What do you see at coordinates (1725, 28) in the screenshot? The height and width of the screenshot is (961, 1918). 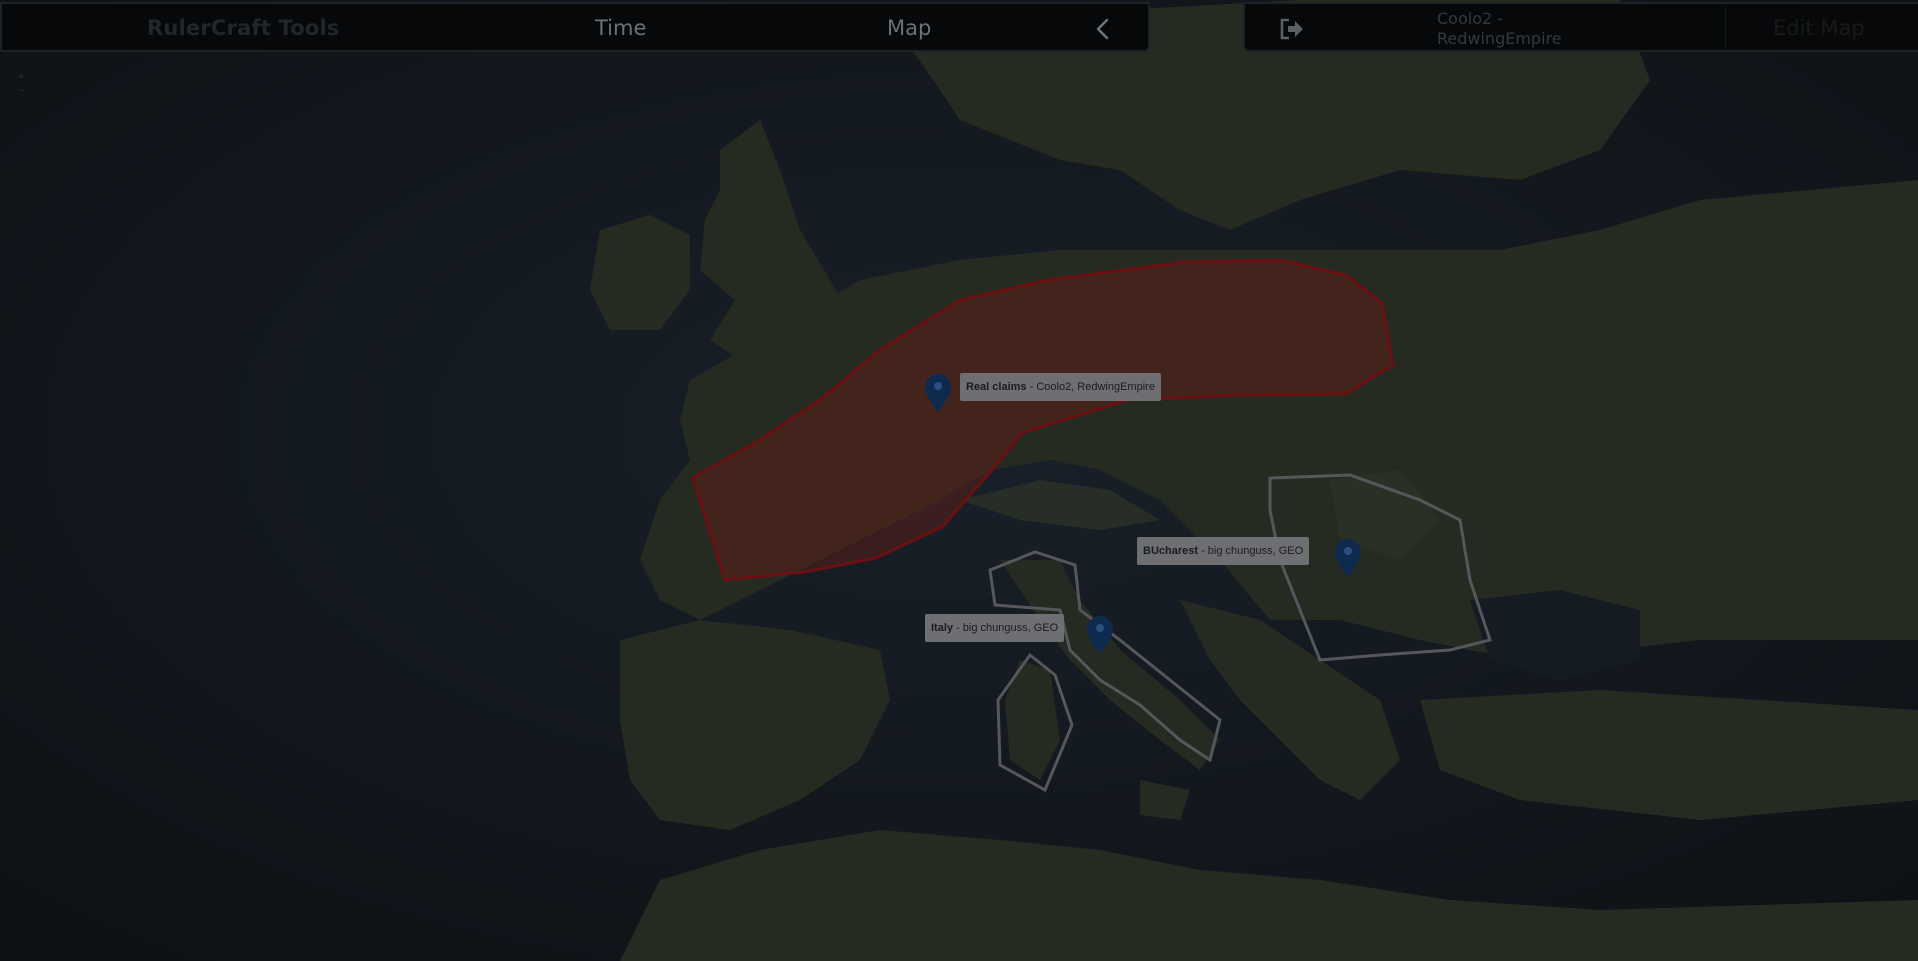 I see `divider` at bounding box center [1725, 28].